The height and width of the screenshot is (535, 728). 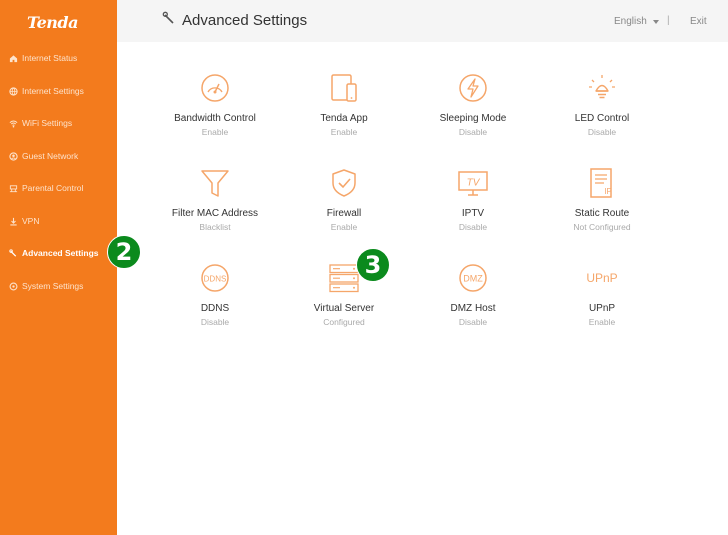 I want to click on vpn-icon, so click(x=13, y=221).